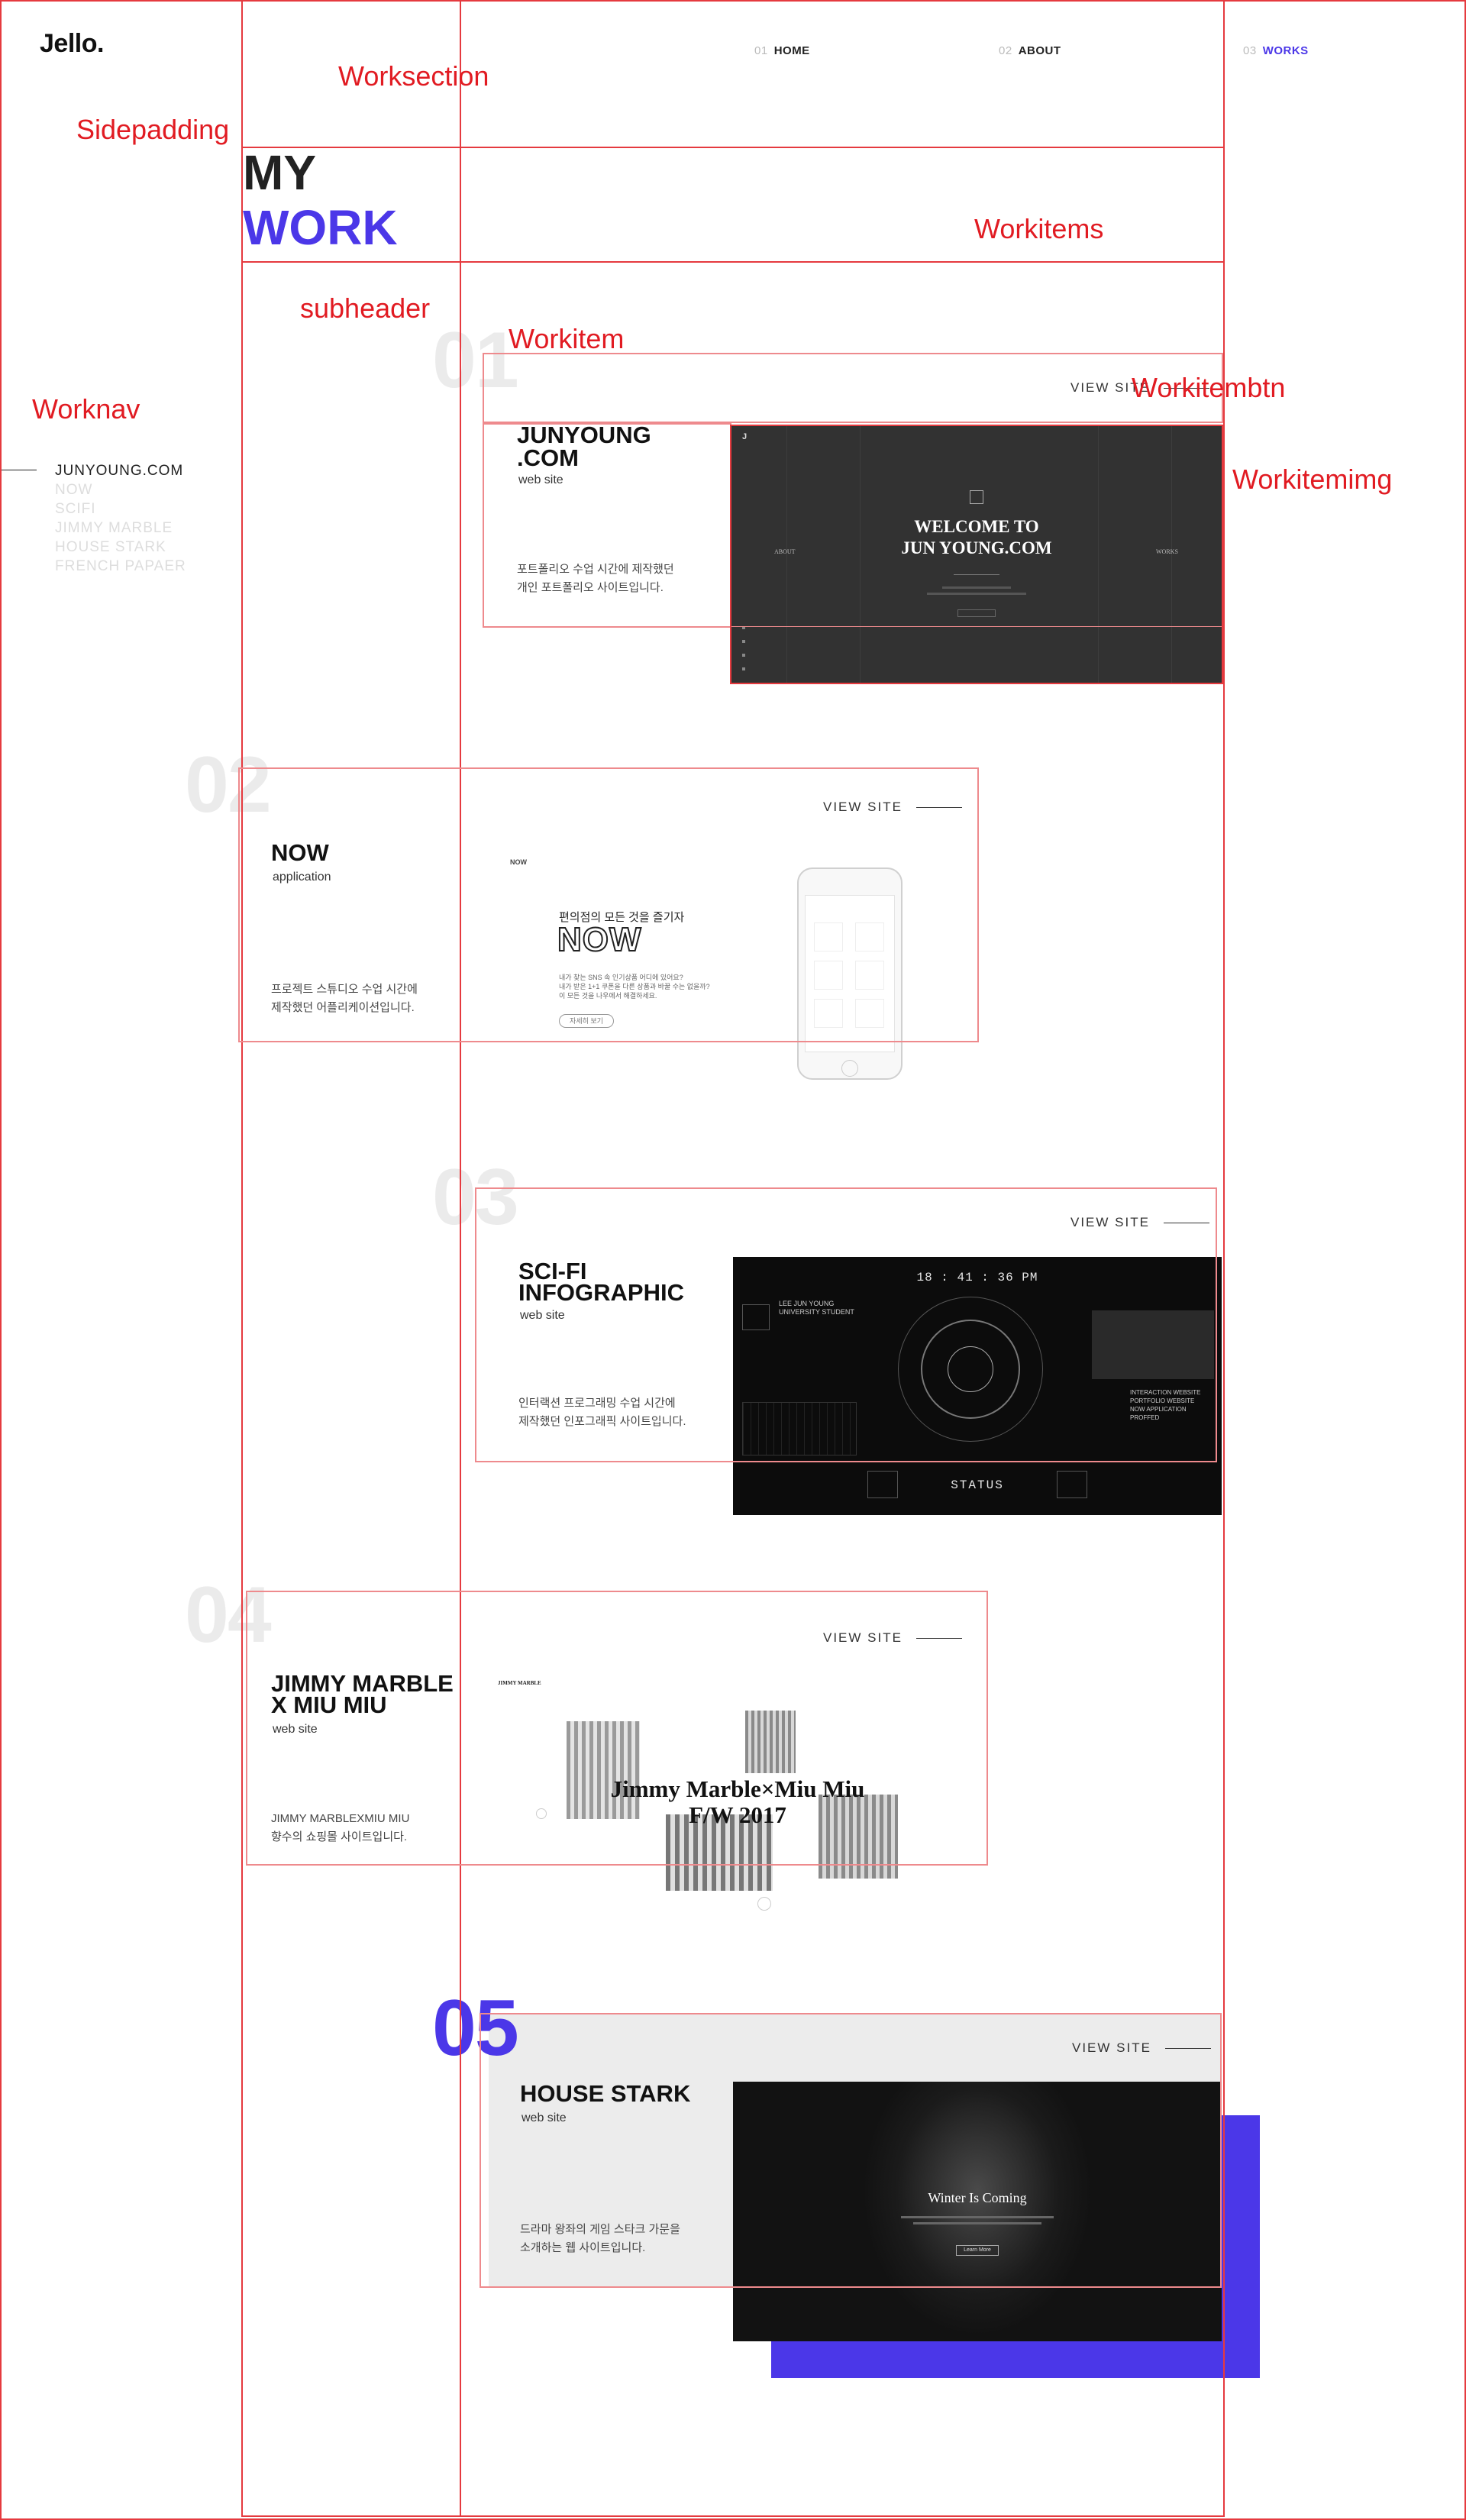 This screenshot has height=2520, width=1466. Describe the element at coordinates (976, 554) in the screenshot. I see `workitemimg-outline` at that location.